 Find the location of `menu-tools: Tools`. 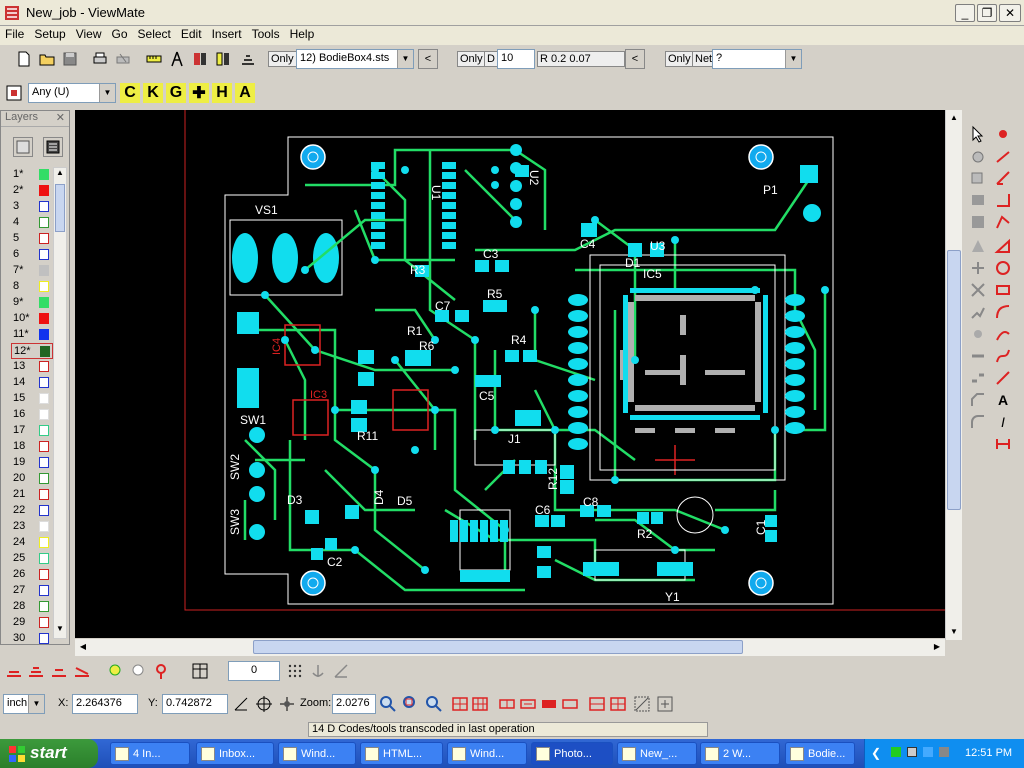

menu-tools: Tools is located at coordinates (266, 33).